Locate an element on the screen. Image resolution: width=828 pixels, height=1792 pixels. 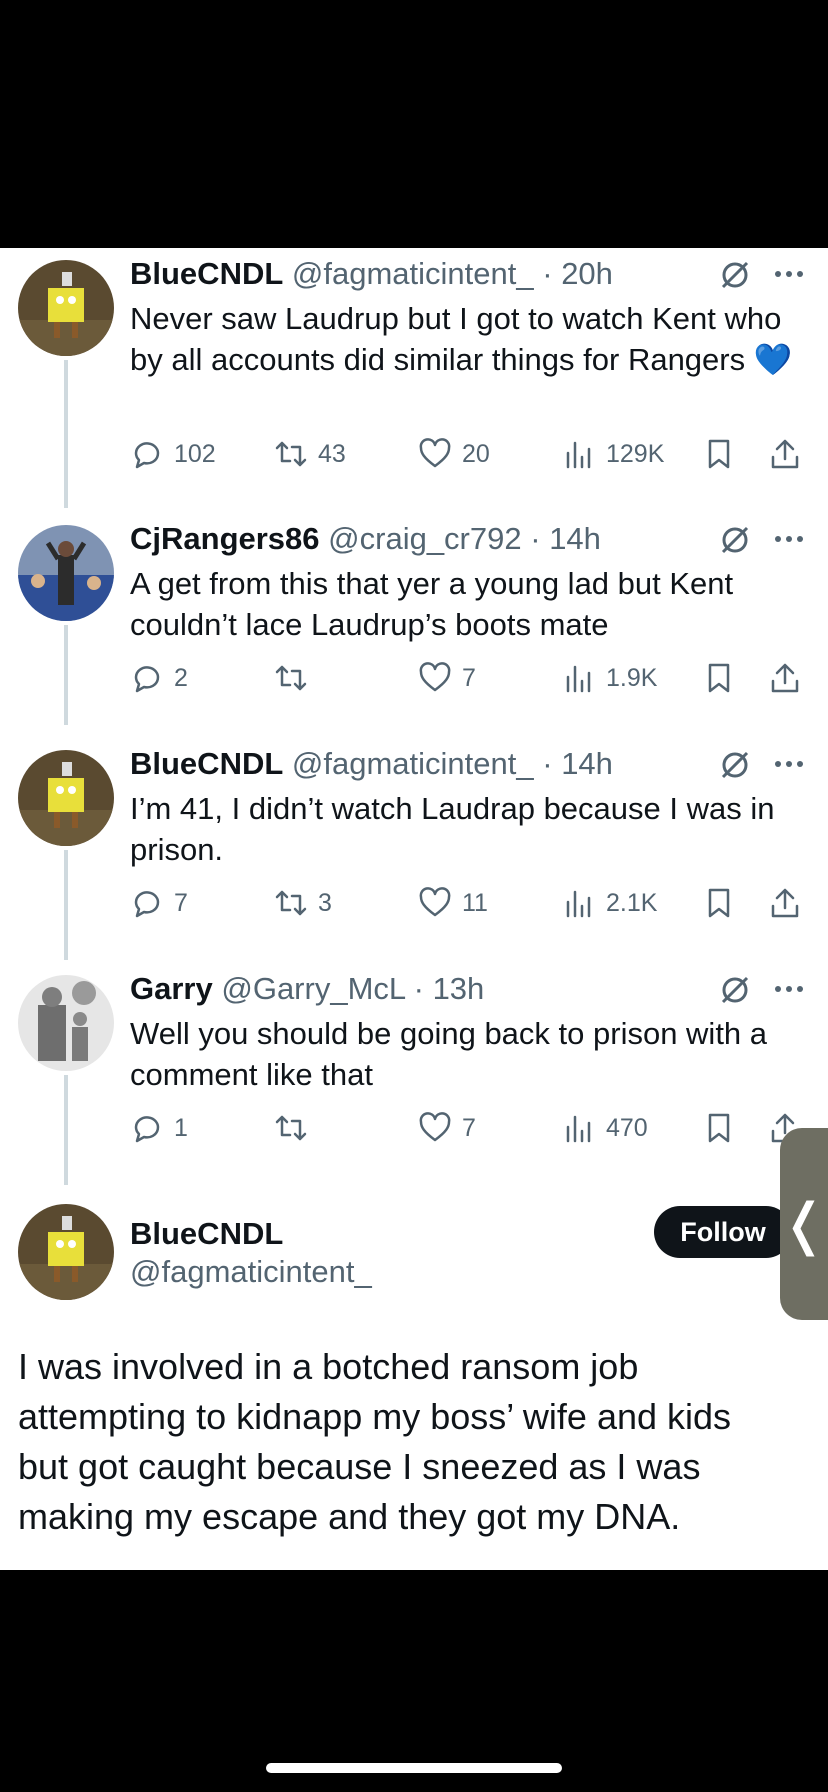
reply-button: 2 is located at coordinates (159, 678).